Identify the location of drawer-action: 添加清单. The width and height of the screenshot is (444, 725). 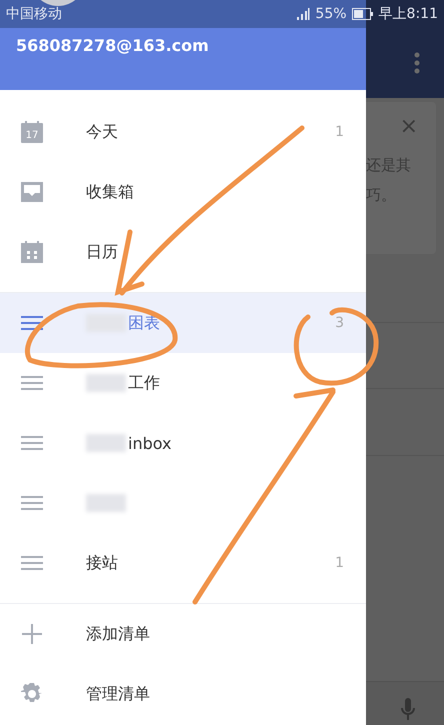
(183, 634).